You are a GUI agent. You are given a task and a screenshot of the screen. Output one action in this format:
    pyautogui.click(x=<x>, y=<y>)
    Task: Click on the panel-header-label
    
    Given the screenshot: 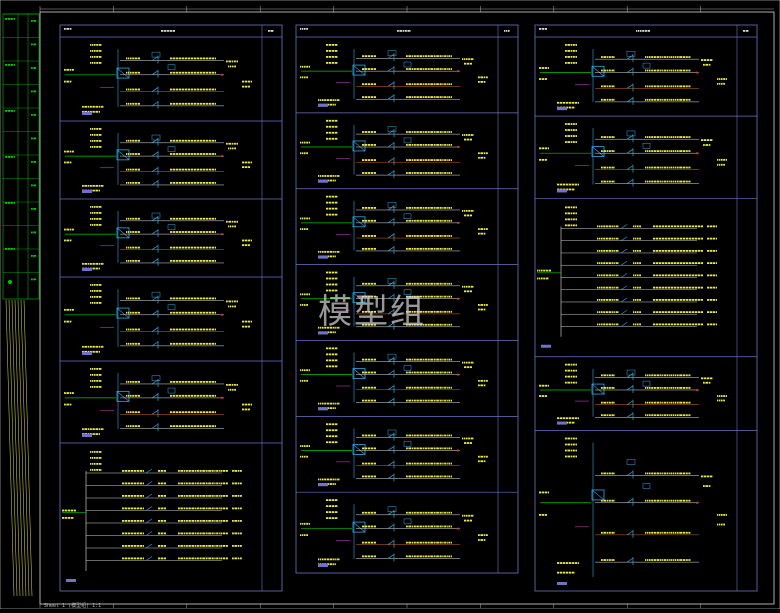 What is the action you would take?
    pyautogui.click(x=68, y=29)
    